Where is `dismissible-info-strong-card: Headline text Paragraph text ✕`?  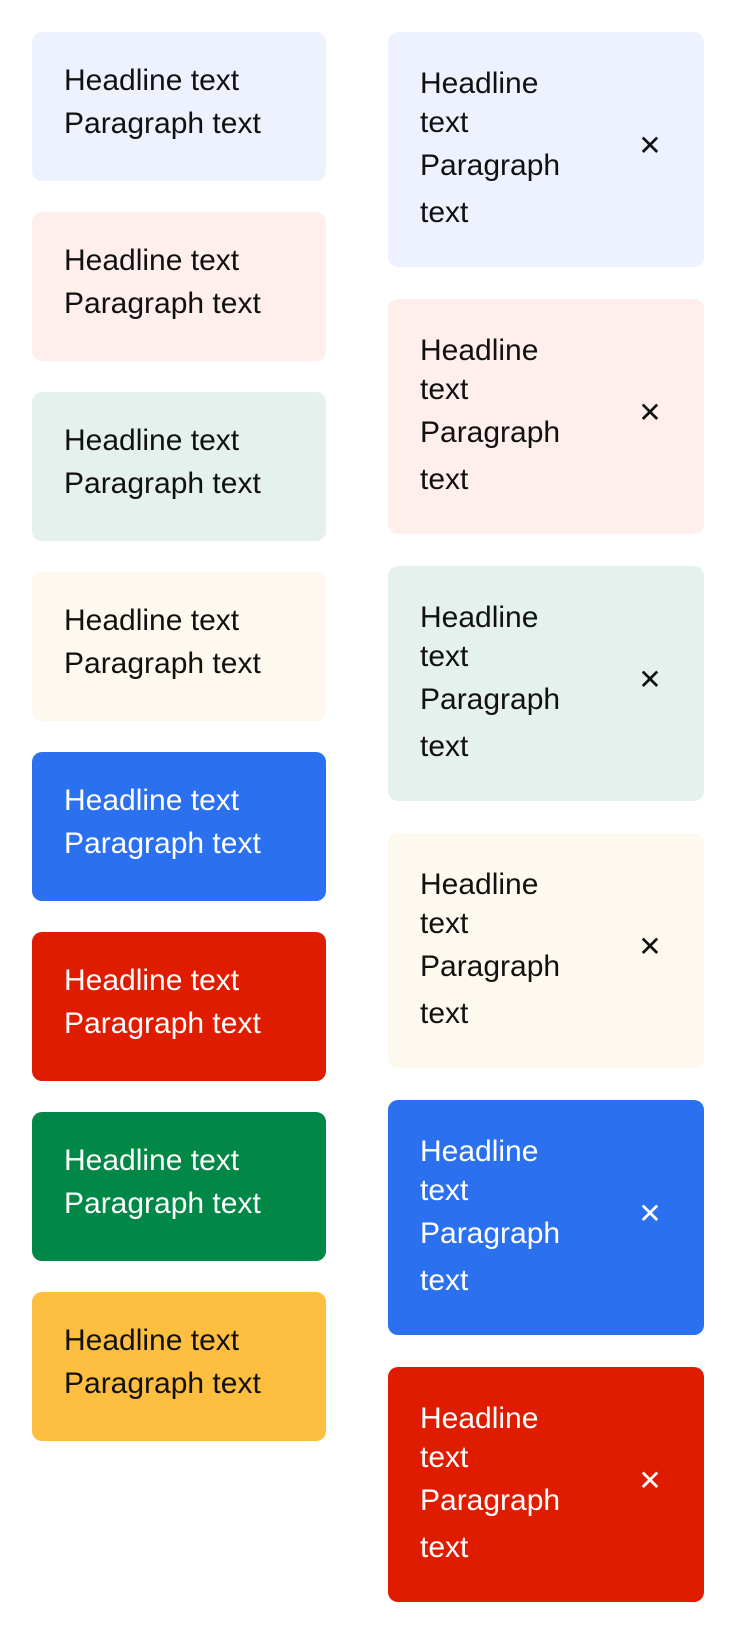 dismissible-info-strong-card: Headline text Paragraph text ✕ is located at coordinates (546, 1217).